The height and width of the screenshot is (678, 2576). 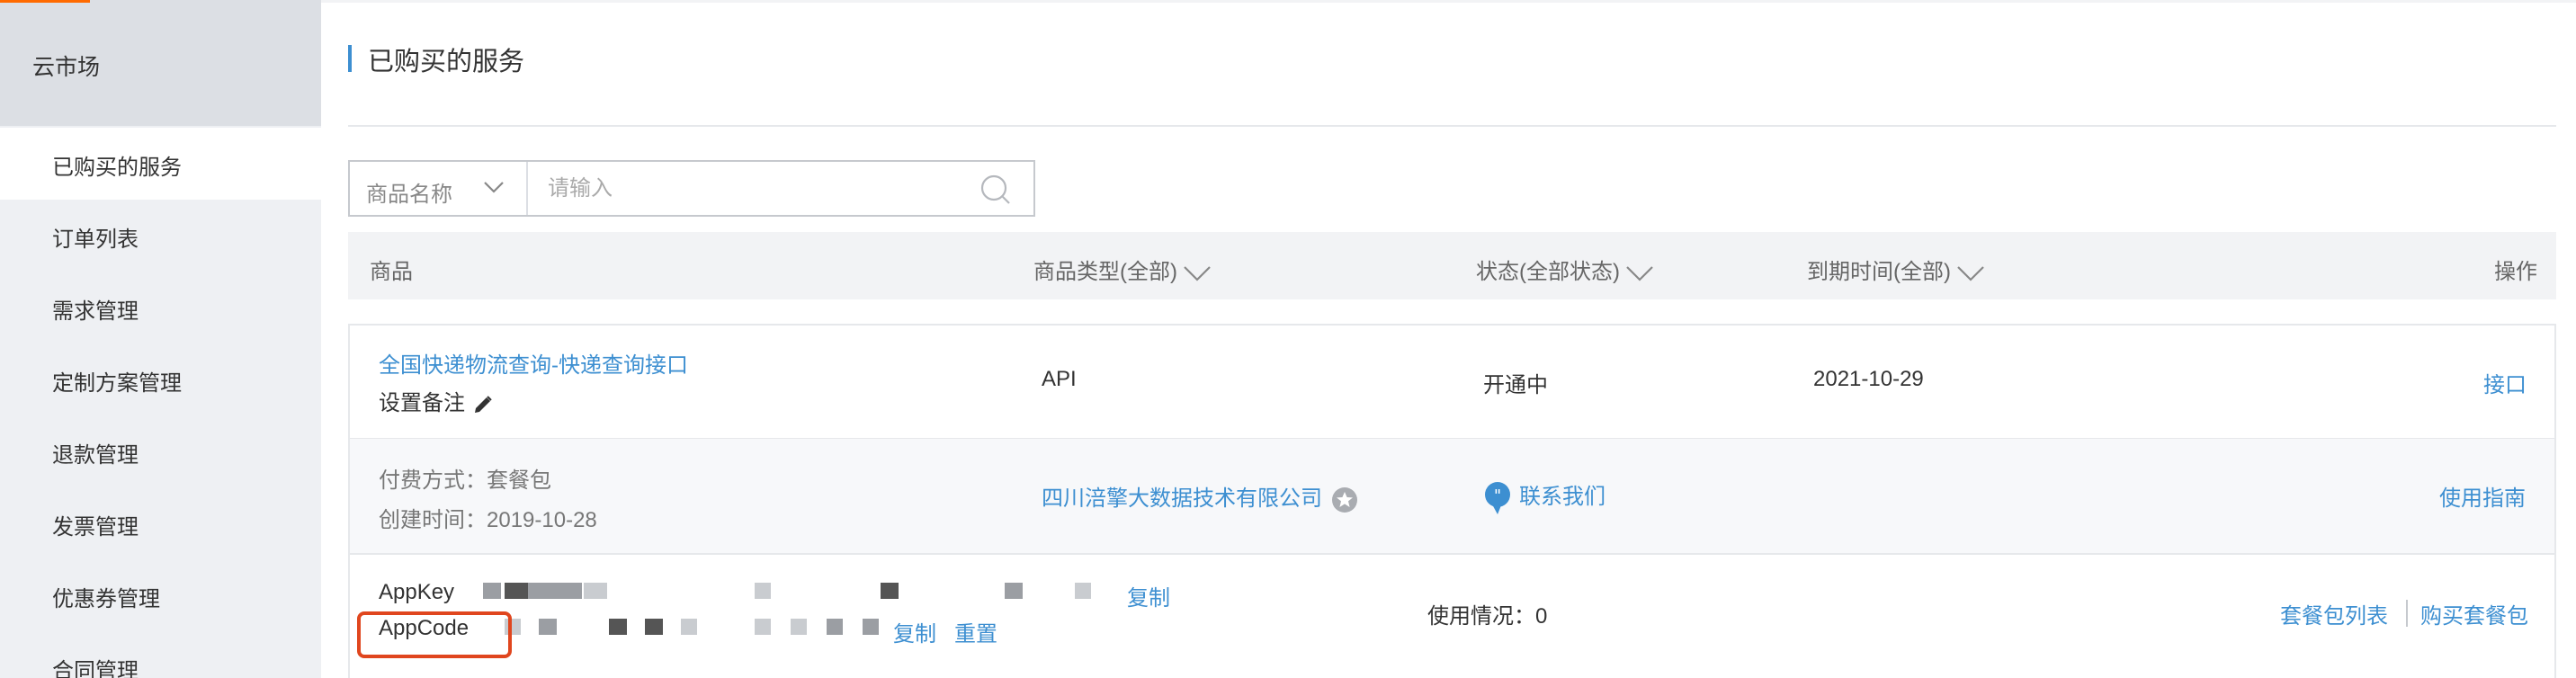 What do you see at coordinates (434, 634) in the screenshot?
I see `appcode-highlight-box` at bounding box center [434, 634].